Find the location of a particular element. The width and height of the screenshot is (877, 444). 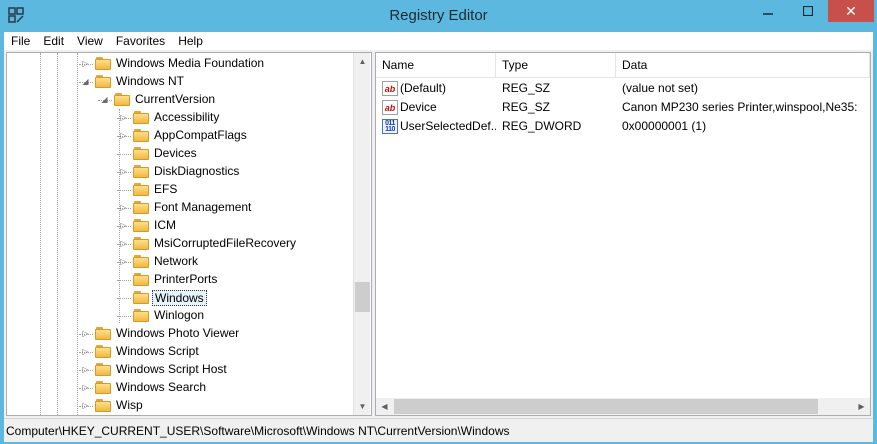

tree-item-label: Windows Photo Viewer is located at coordinates (177, 334).